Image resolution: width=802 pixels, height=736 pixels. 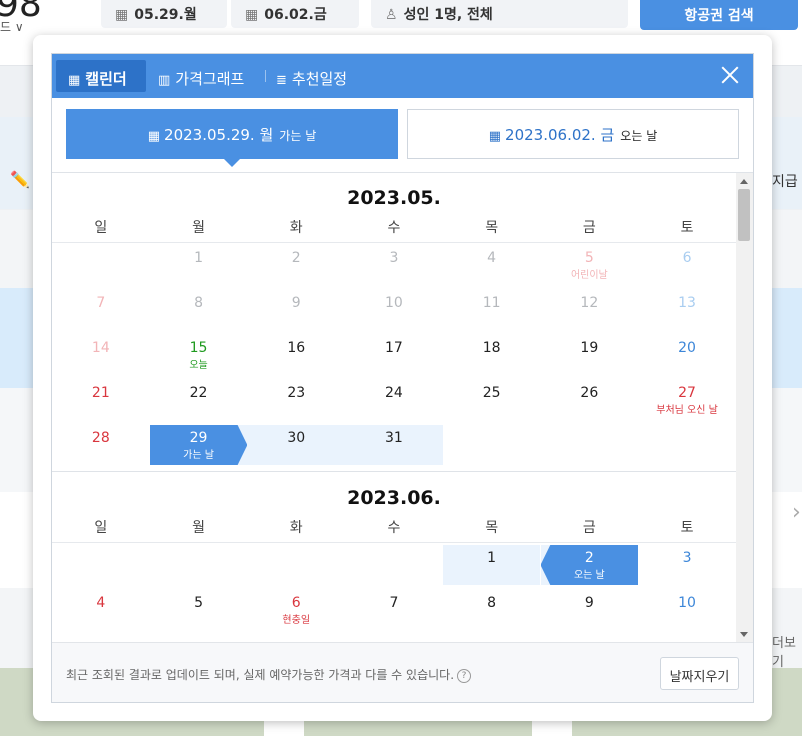 What do you see at coordinates (687, 348) in the screenshot?
I see `day-number: 20` at bounding box center [687, 348].